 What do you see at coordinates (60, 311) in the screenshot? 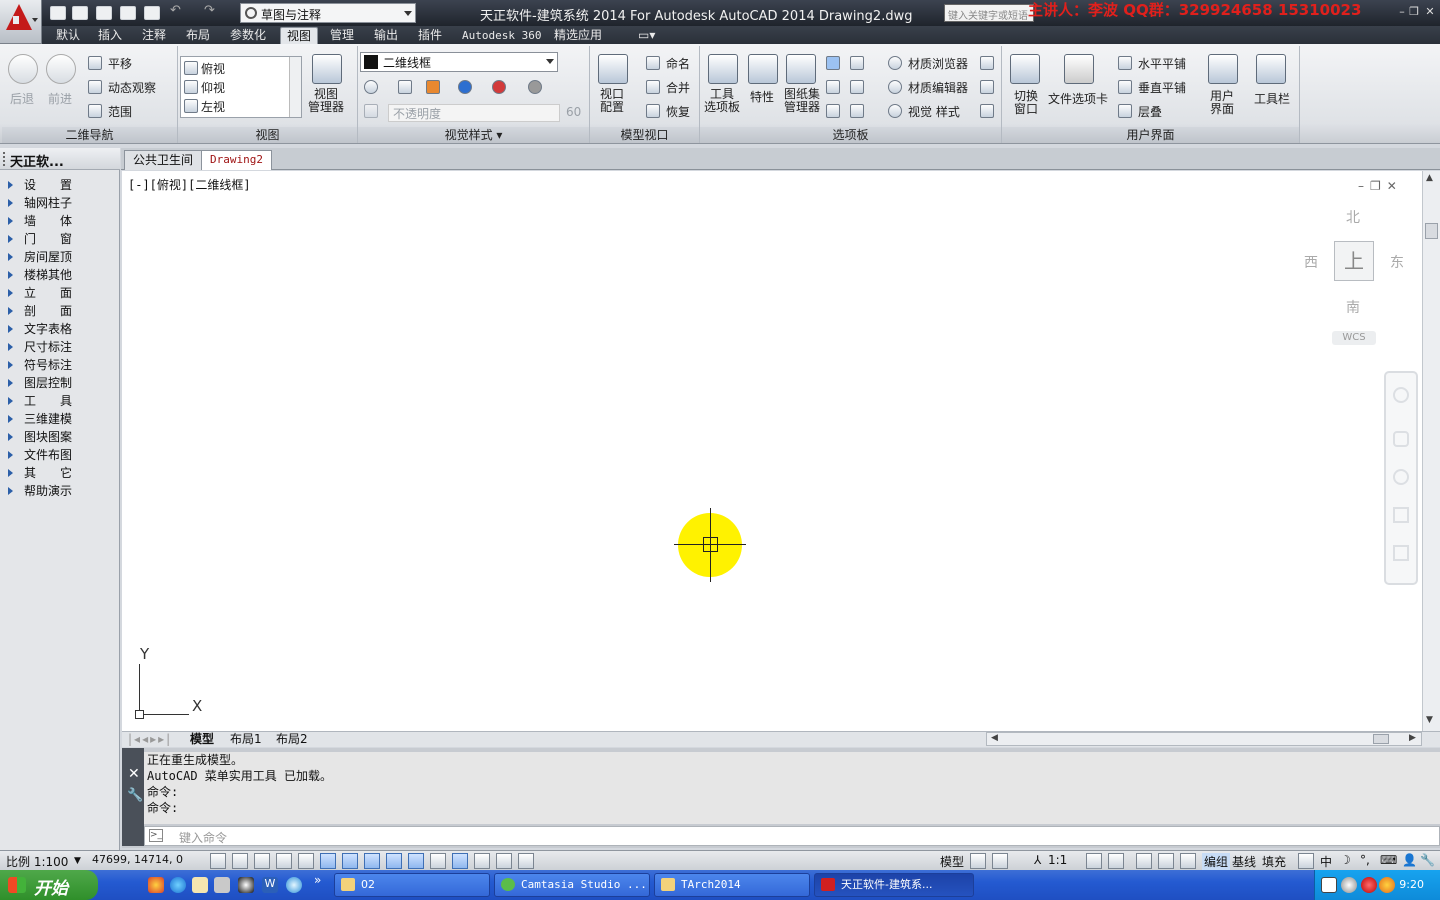
I see `tz-item-section: 剖 面` at bounding box center [60, 311].